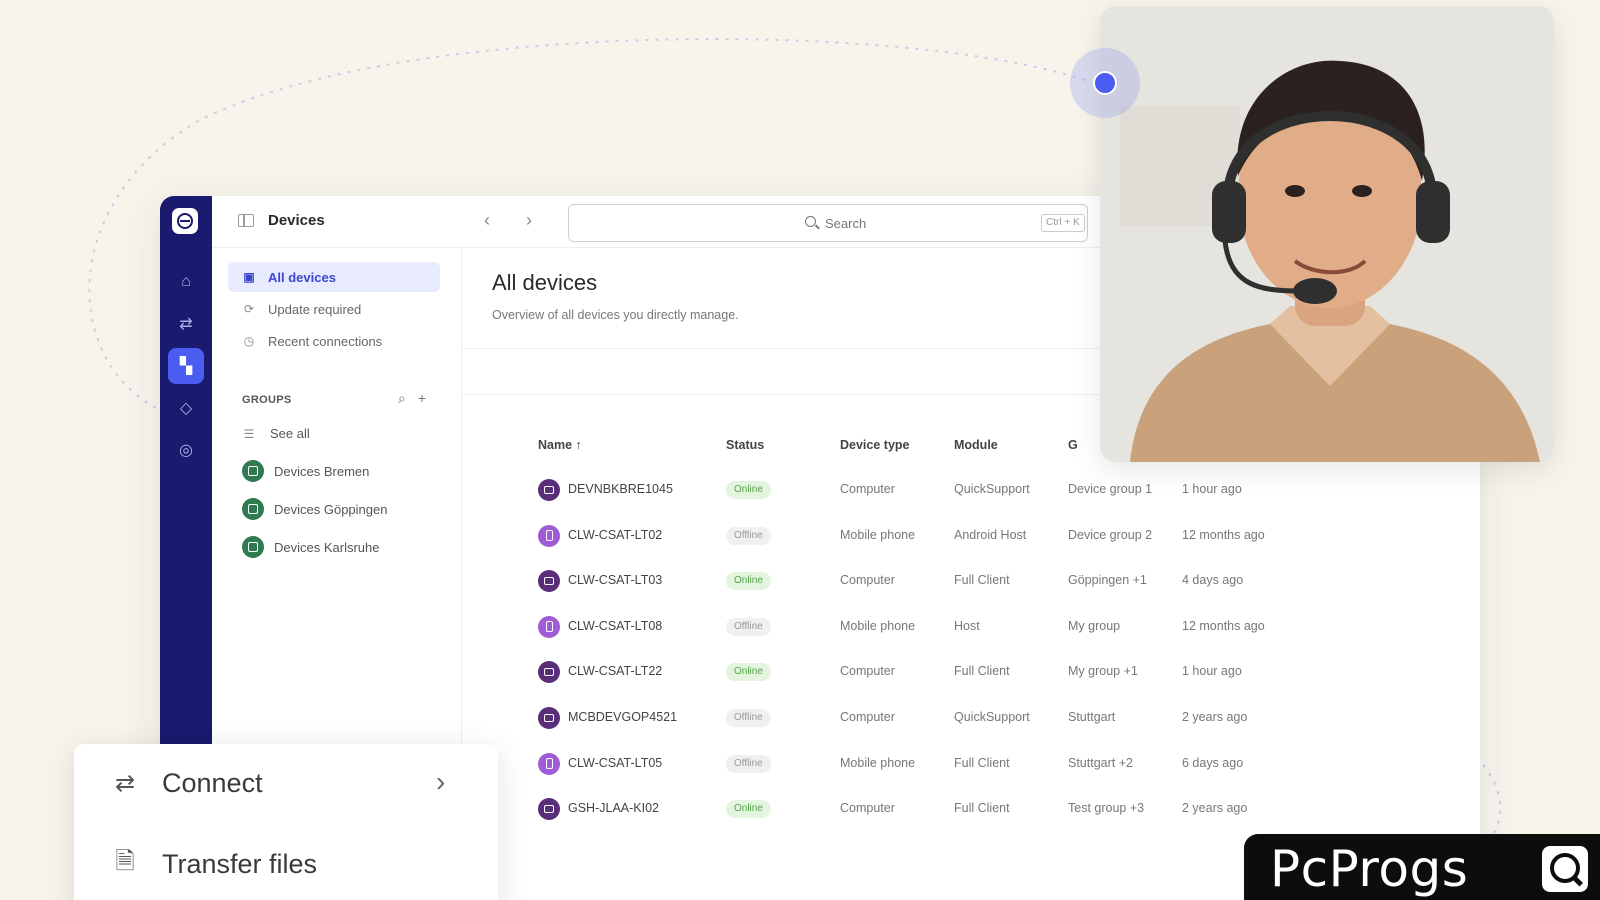 This screenshot has height=900, width=1600. What do you see at coordinates (990, 534) in the screenshot?
I see `device-module: Android Host` at bounding box center [990, 534].